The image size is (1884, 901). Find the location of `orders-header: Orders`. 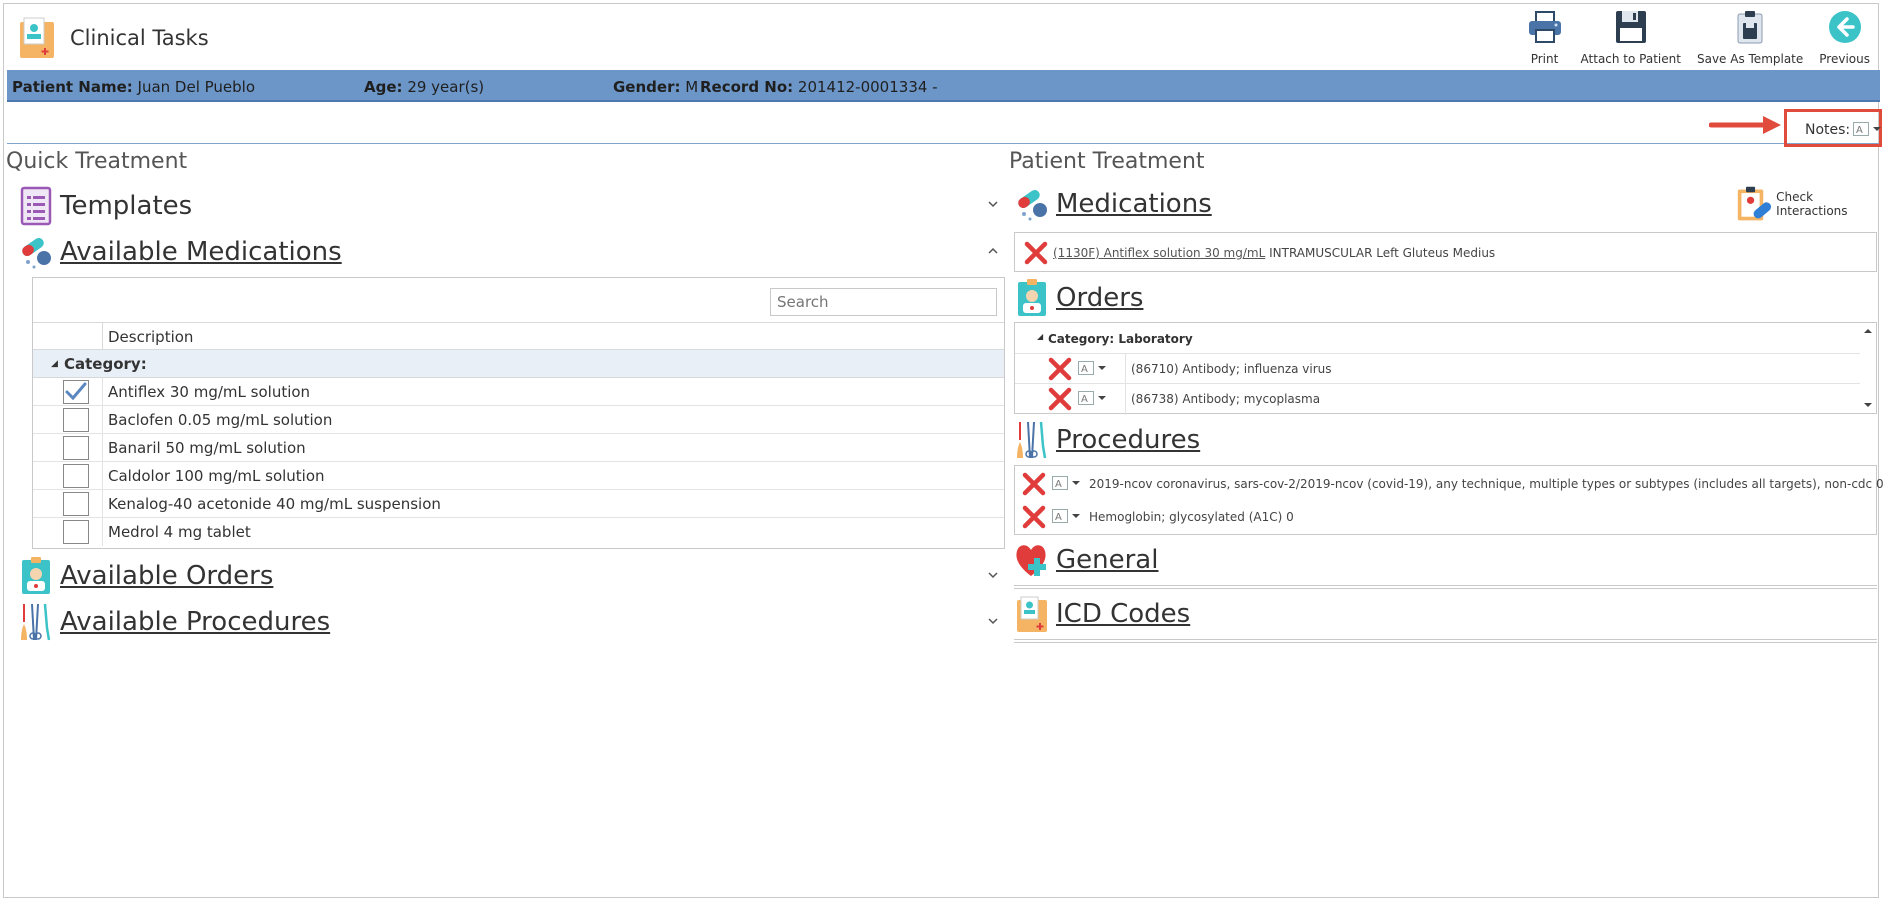

orders-header: Orders is located at coordinates (1078, 298).